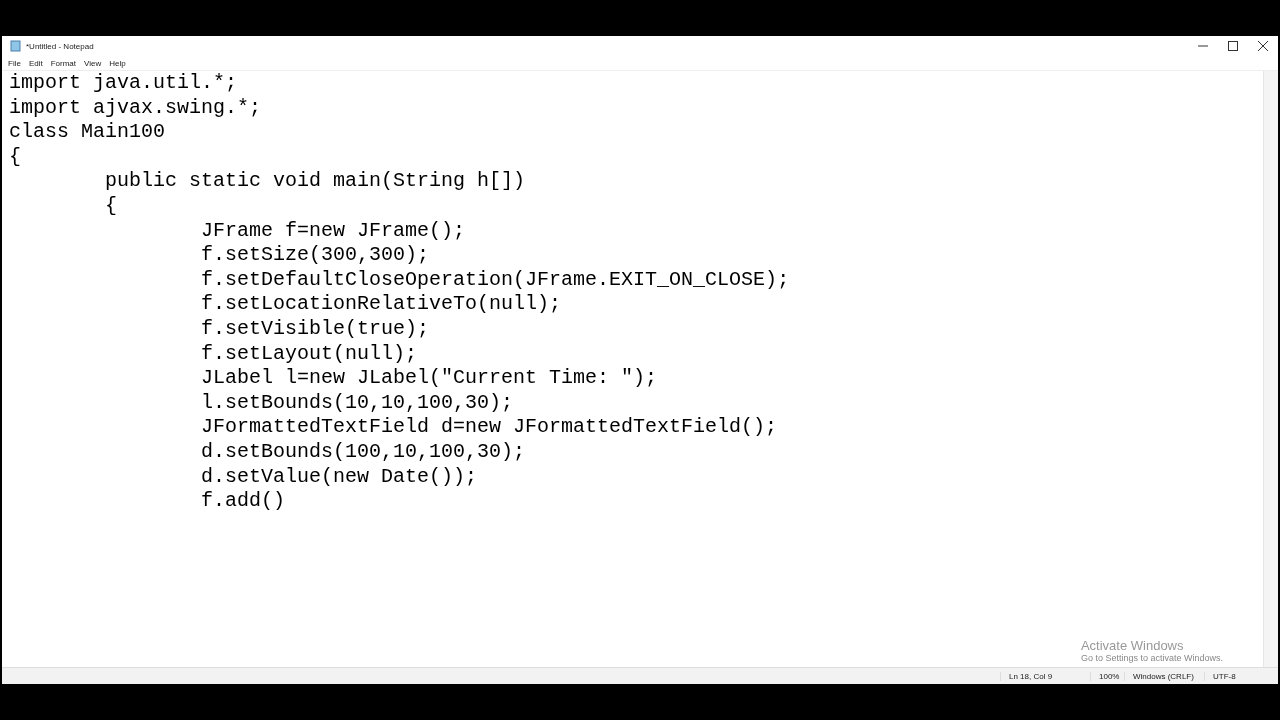 The width and height of the screenshot is (1280, 720). What do you see at coordinates (1241, 676) in the screenshot?
I see `status-text: UTF-8` at bounding box center [1241, 676].